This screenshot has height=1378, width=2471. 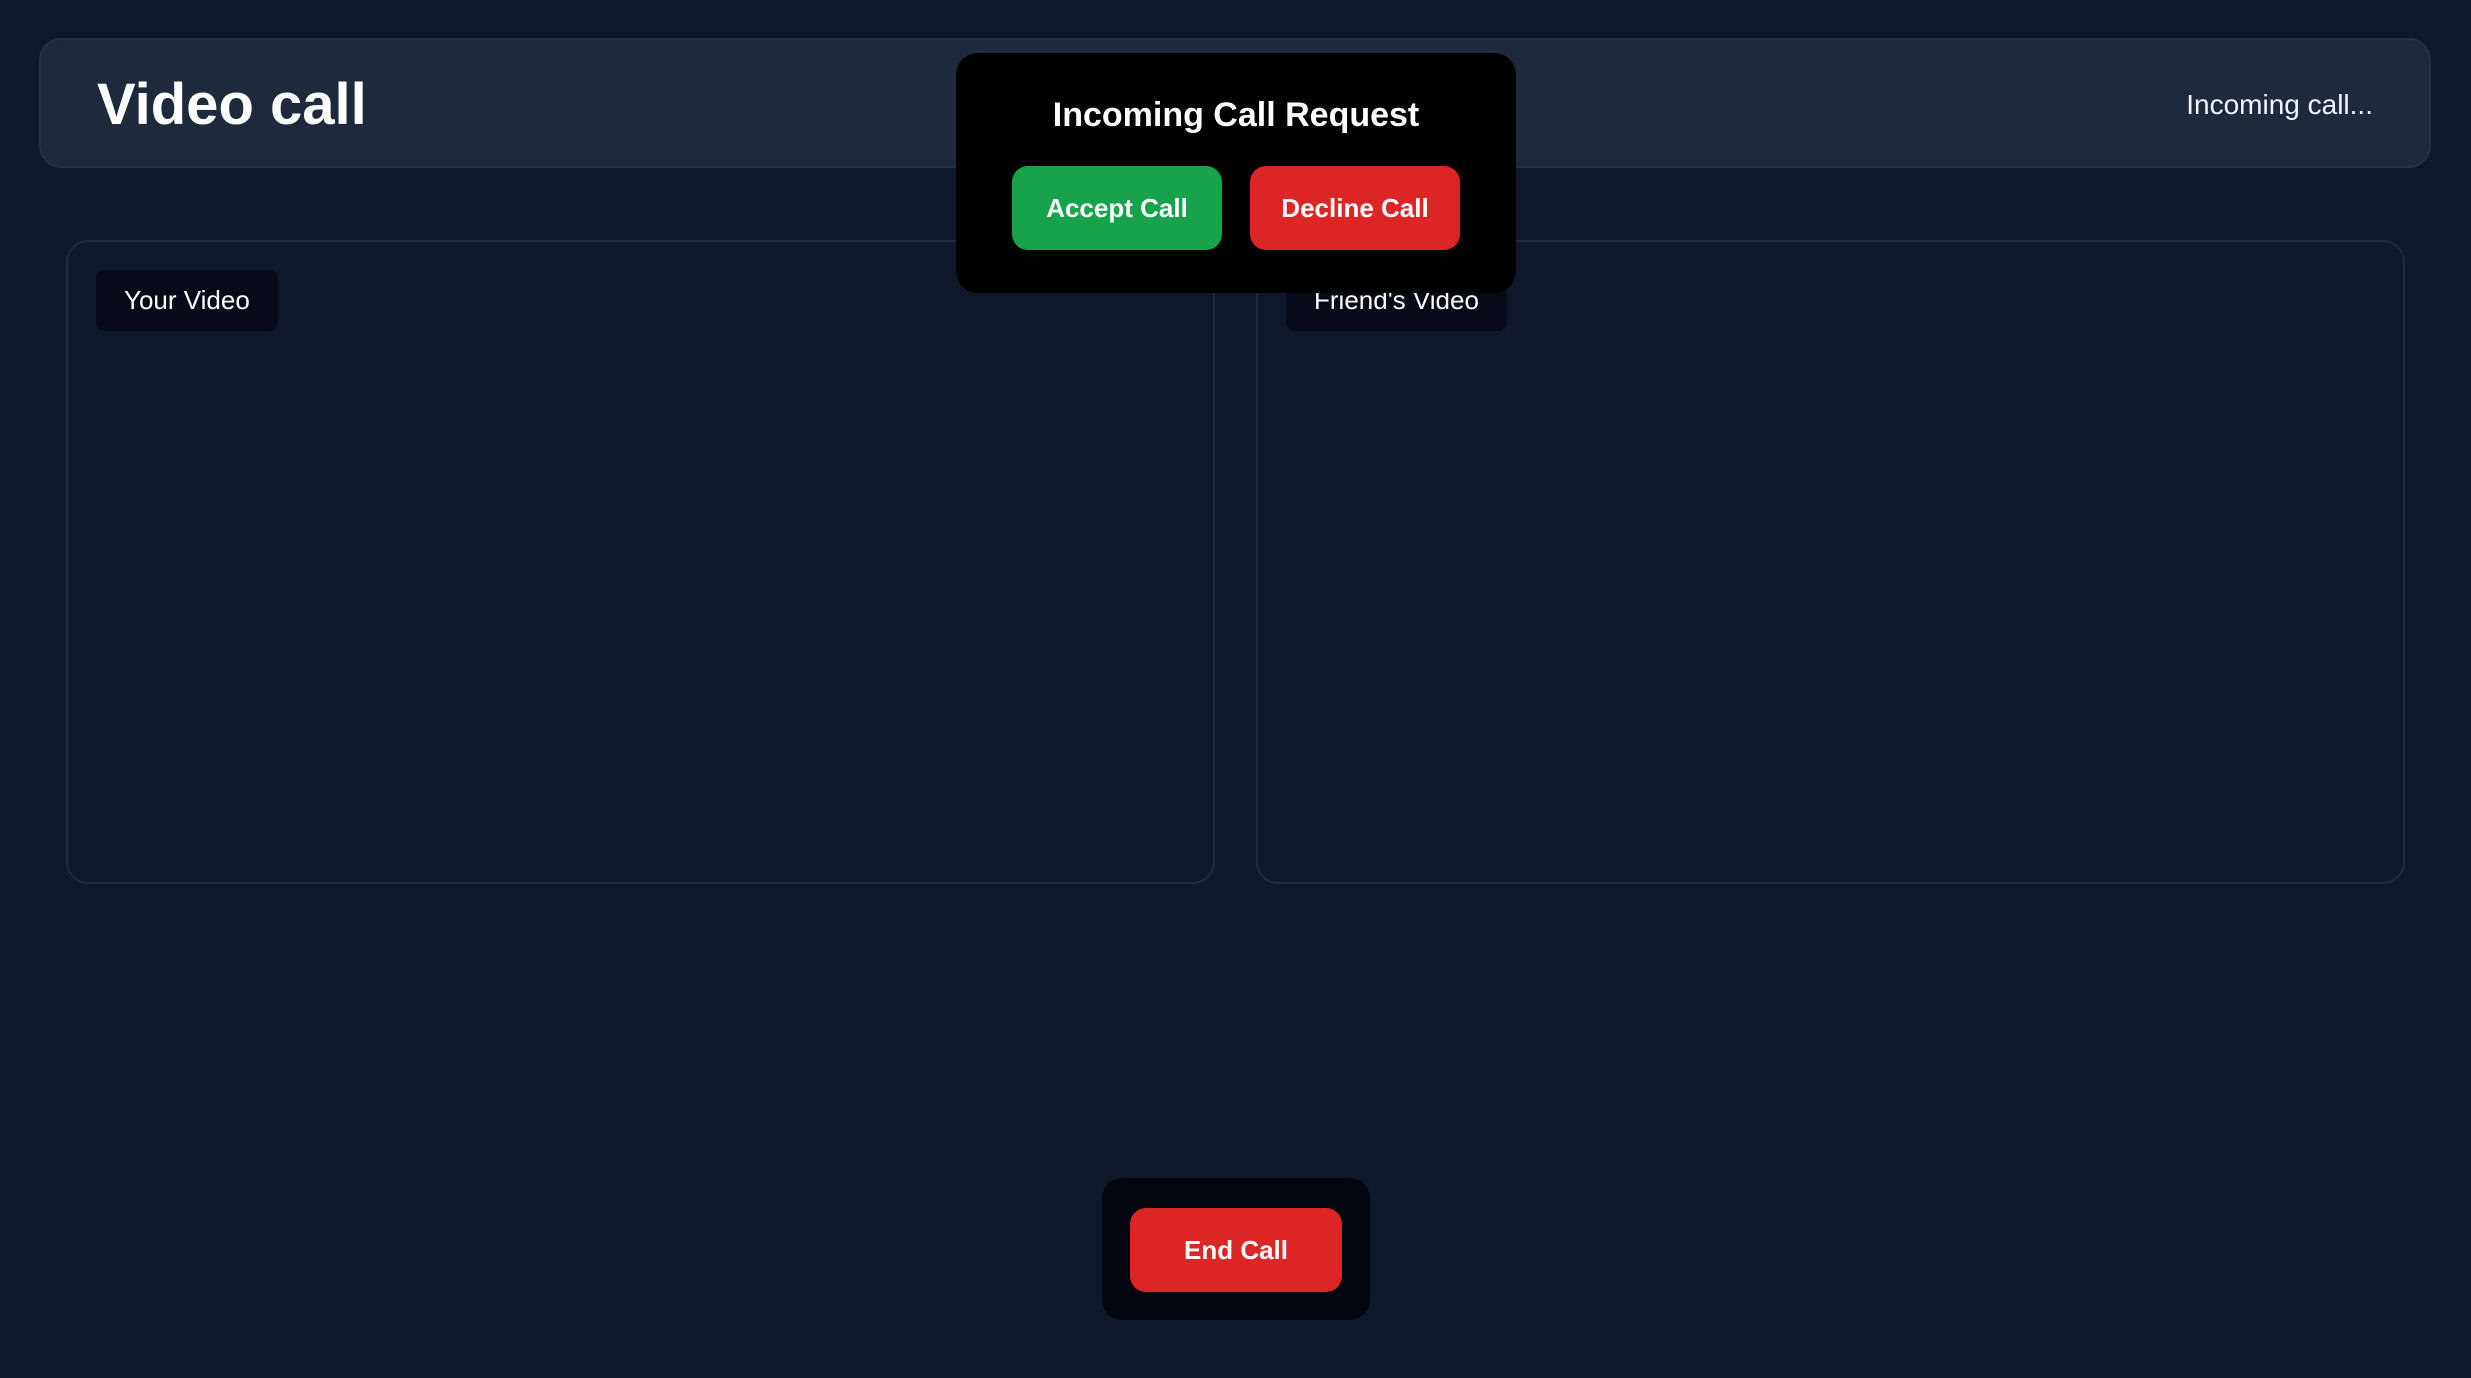 I want to click on end-call-button: End Call, so click(x=1236, y=1250).